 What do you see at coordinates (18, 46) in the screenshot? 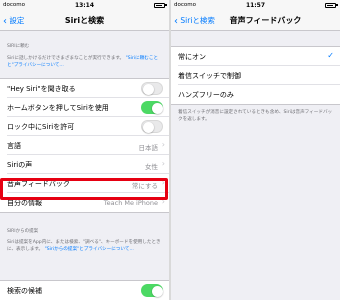
I see `section-header-ask-siri: SIRIに頼む` at bounding box center [18, 46].